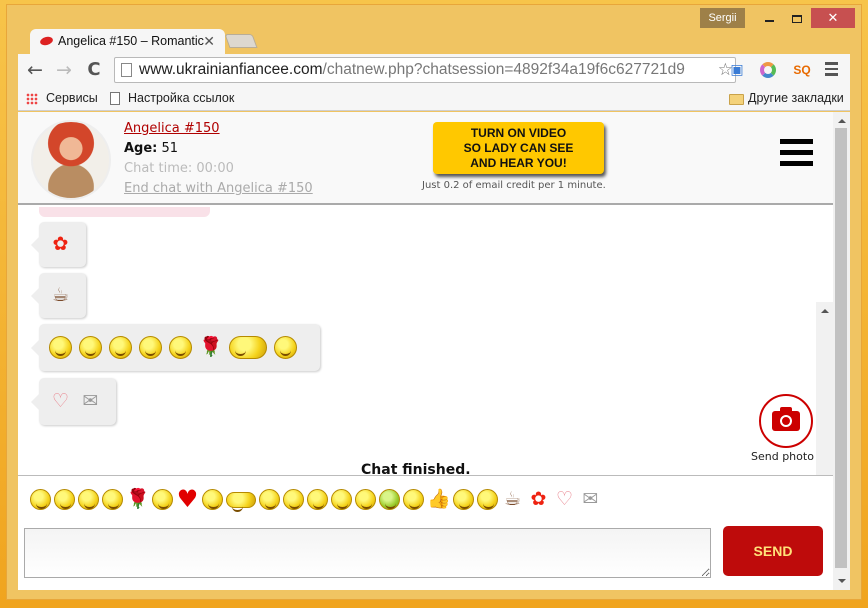 The width and height of the screenshot is (868, 608). Describe the element at coordinates (181, 98) in the screenshot. I see `bookmark-settings-label: Настройка ссылок` at that location.